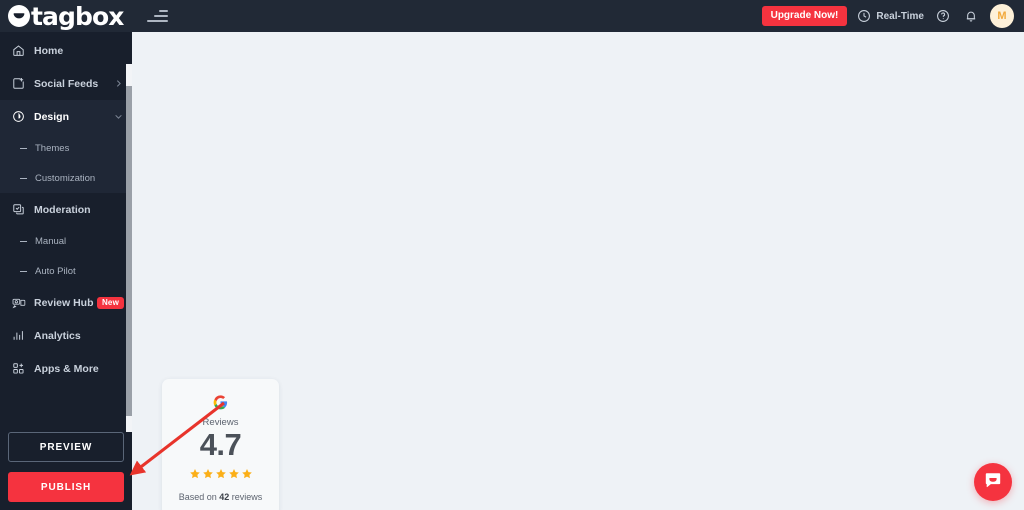 This screenshot has height=510, width=1024. What do you see at coordinates (224, 497) in the screenshot?
I see `summary-count: 42` at bounding box center [224, 497].